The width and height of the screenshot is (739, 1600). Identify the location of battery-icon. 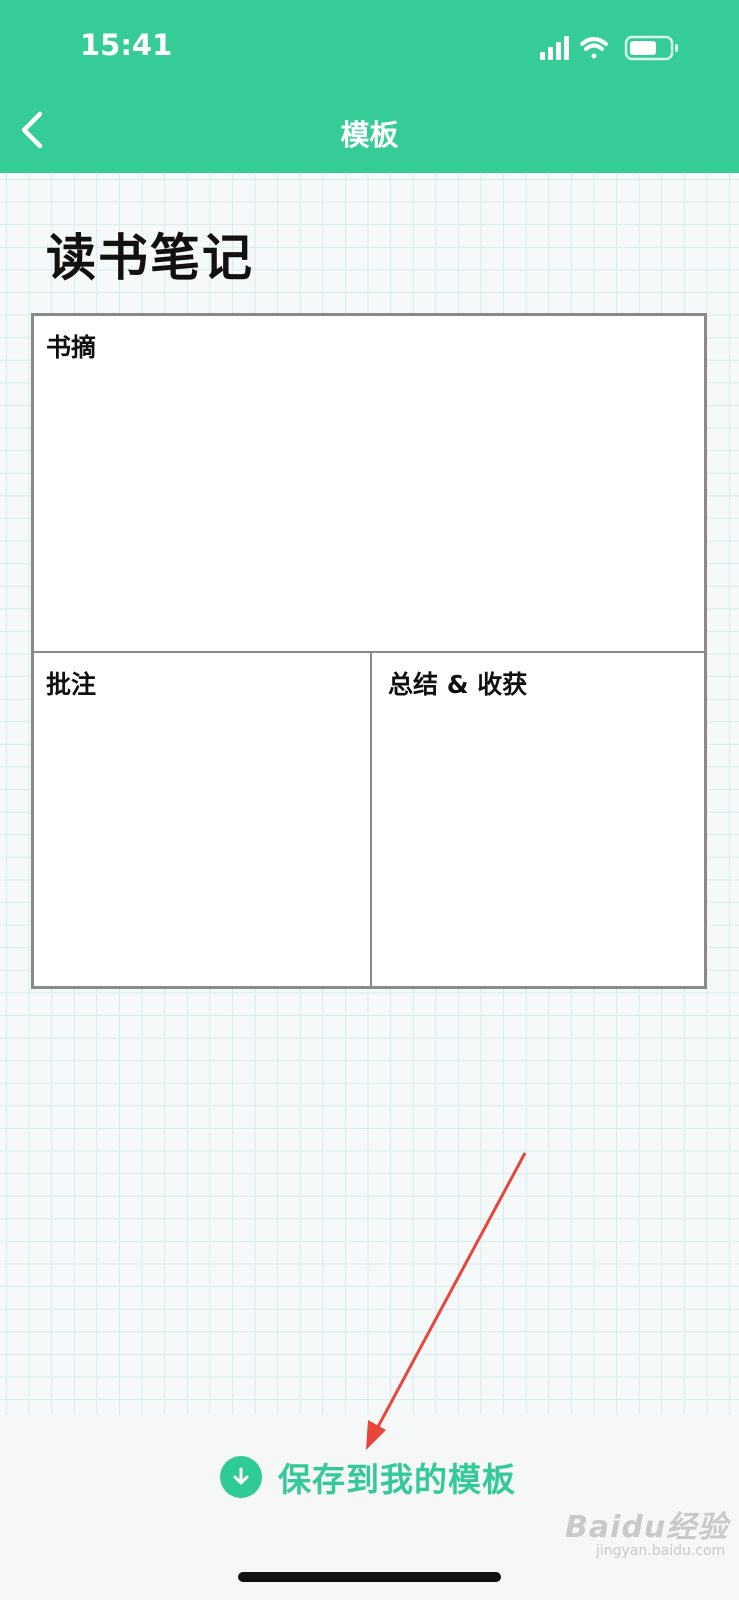
(651, 48).